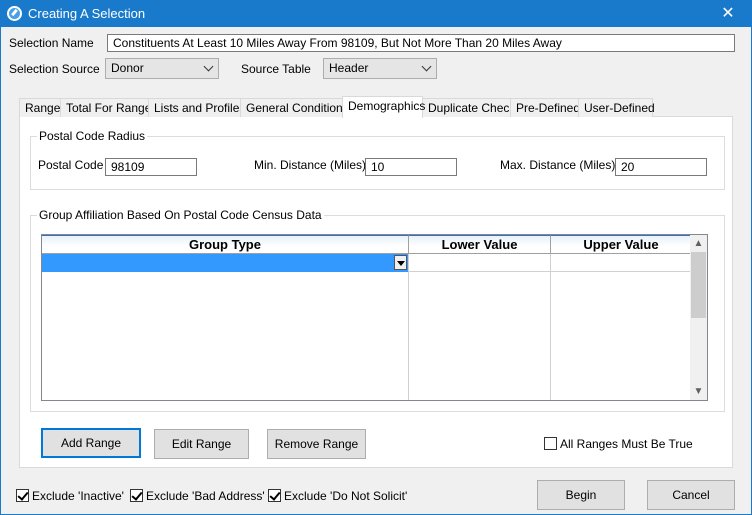  What do you see at coordinates (618, 443) in the screenshot?
I see `all-ranges-checkbox: All Ranges Must Be True` at bounding box center [618, 443].